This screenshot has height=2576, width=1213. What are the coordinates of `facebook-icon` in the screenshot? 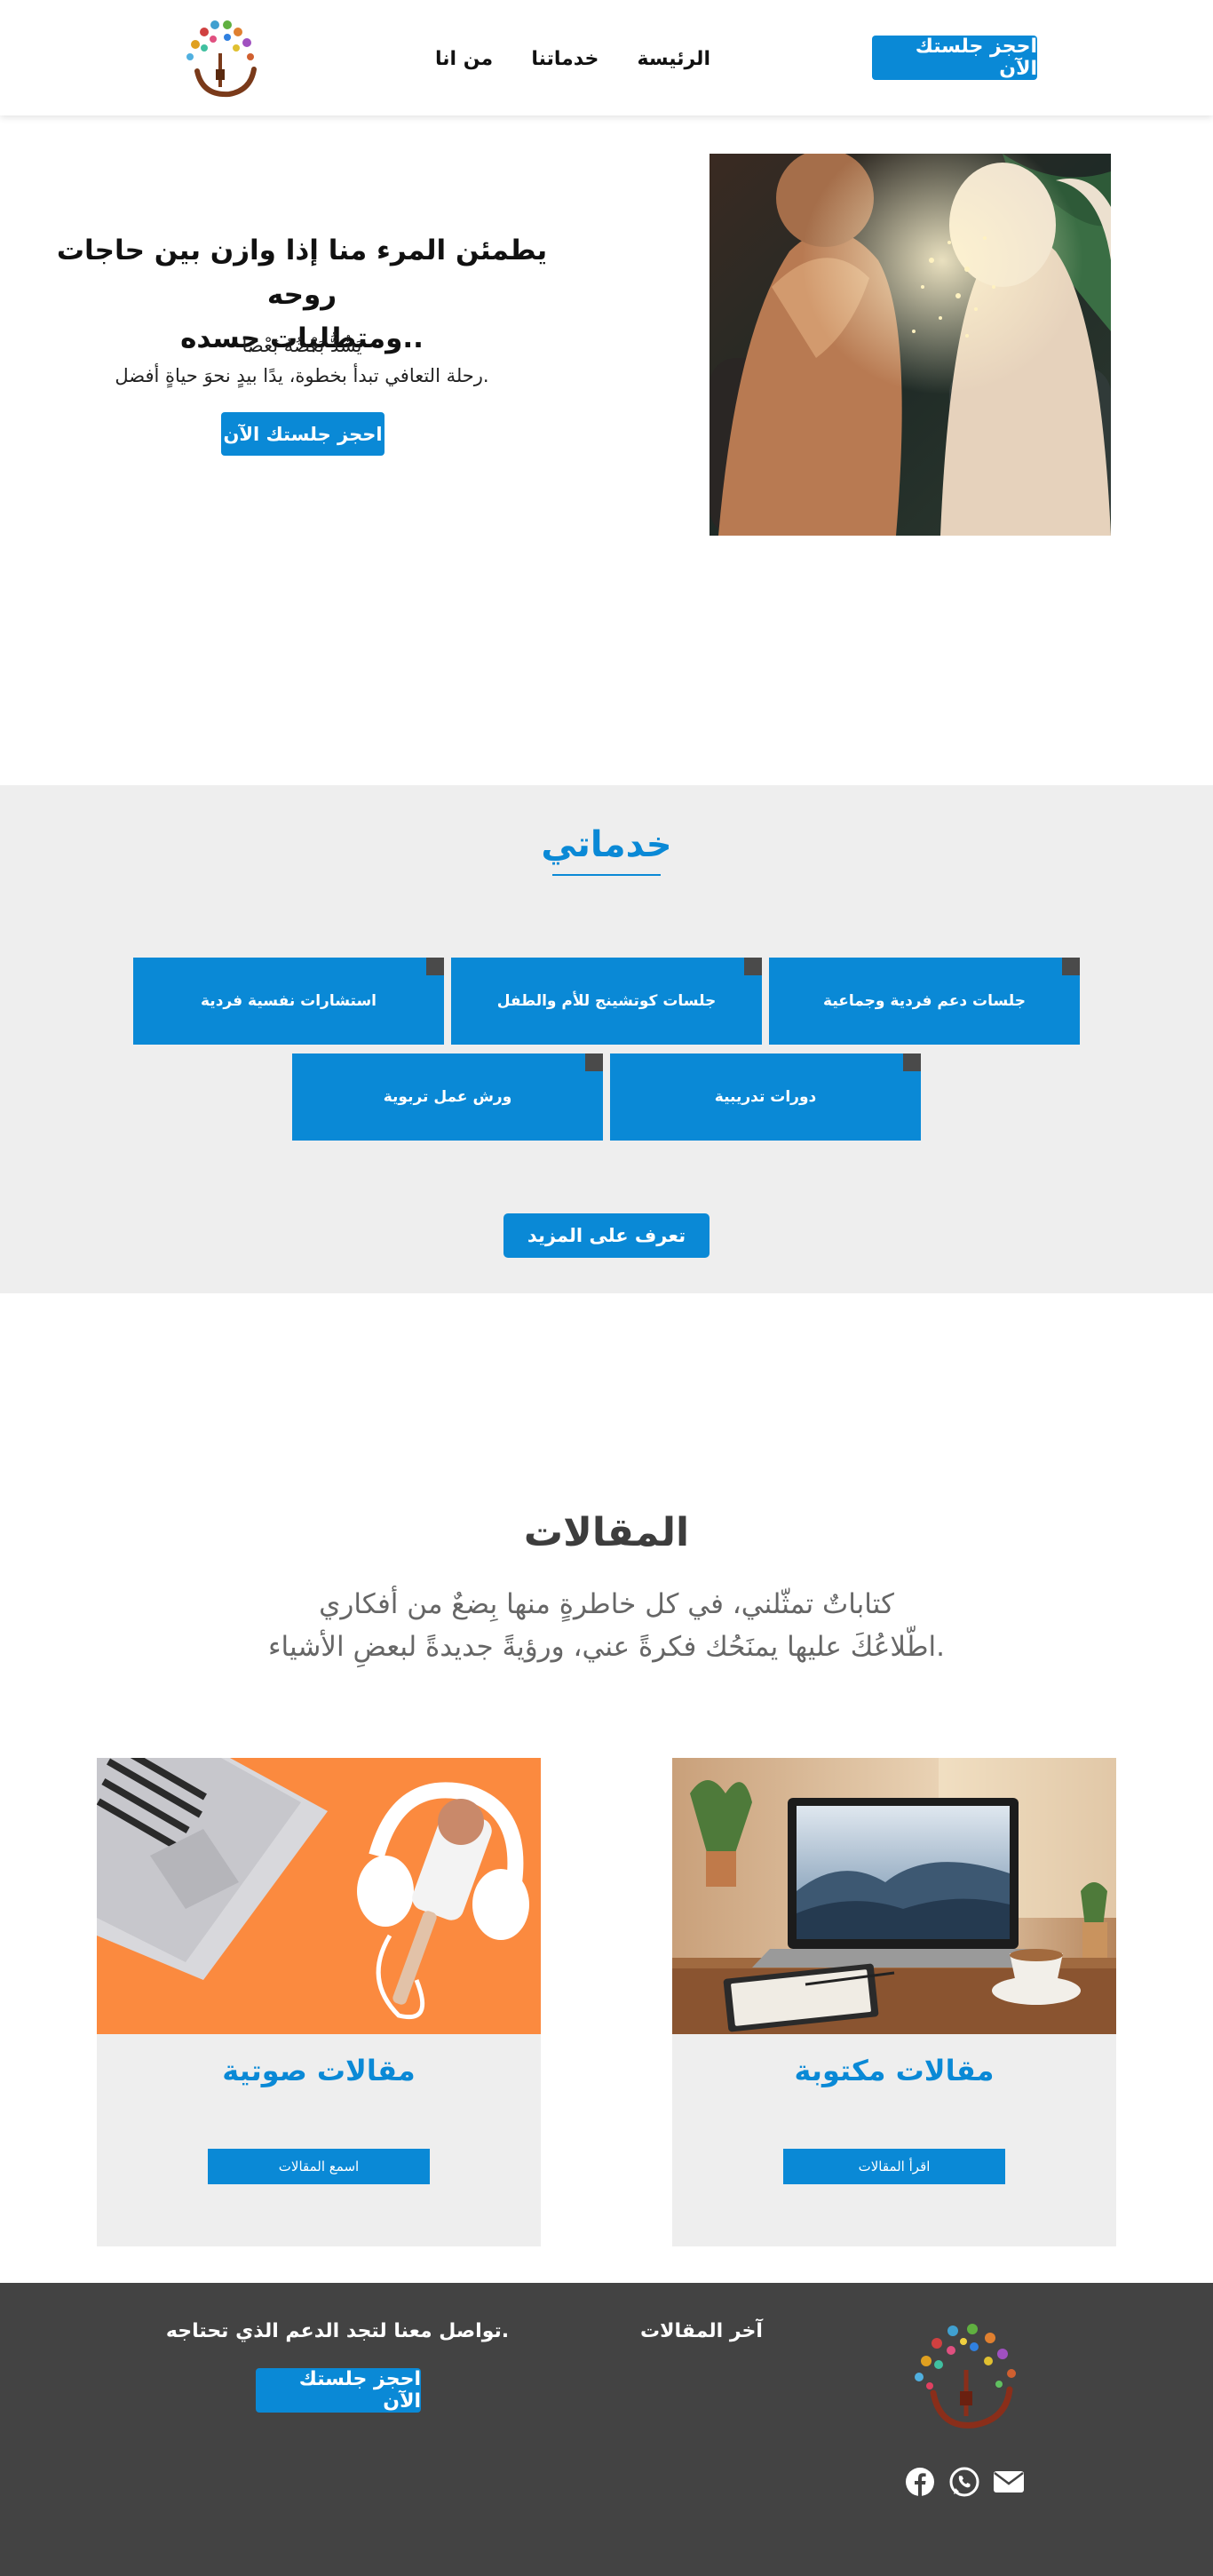 It's located at (920, 2482).